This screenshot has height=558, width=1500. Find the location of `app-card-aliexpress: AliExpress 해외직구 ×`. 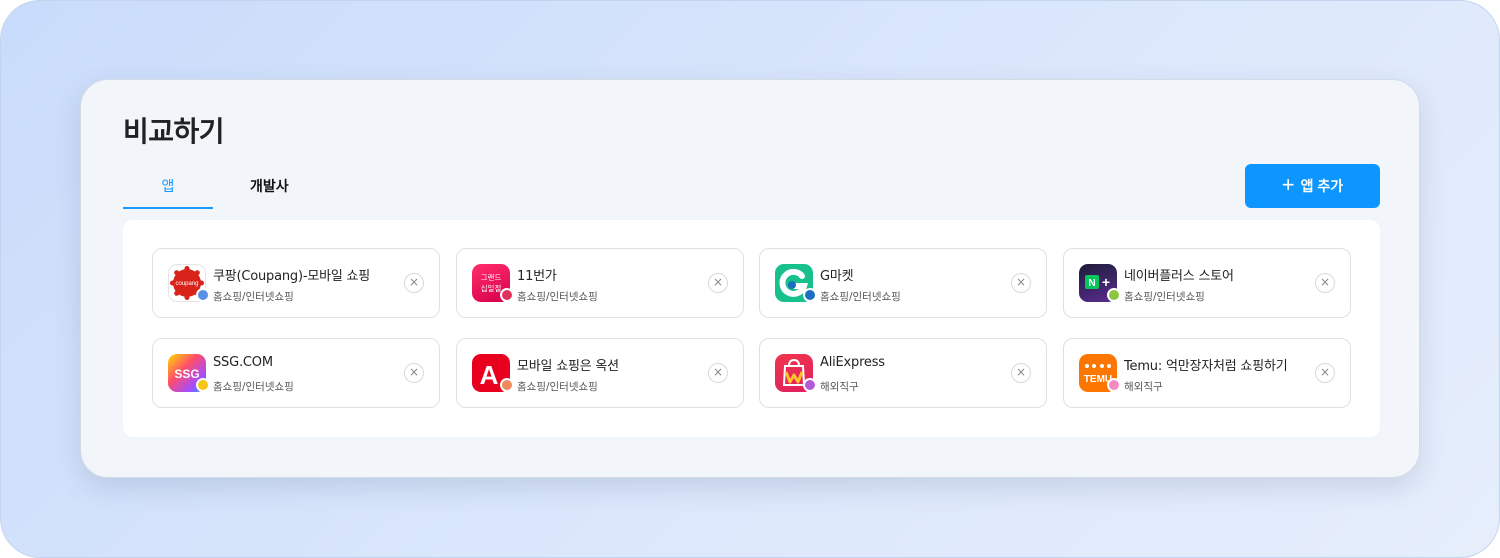

app-card-aliexpress: AliExpress 해외직구 × is located at coordinates (903, 373).